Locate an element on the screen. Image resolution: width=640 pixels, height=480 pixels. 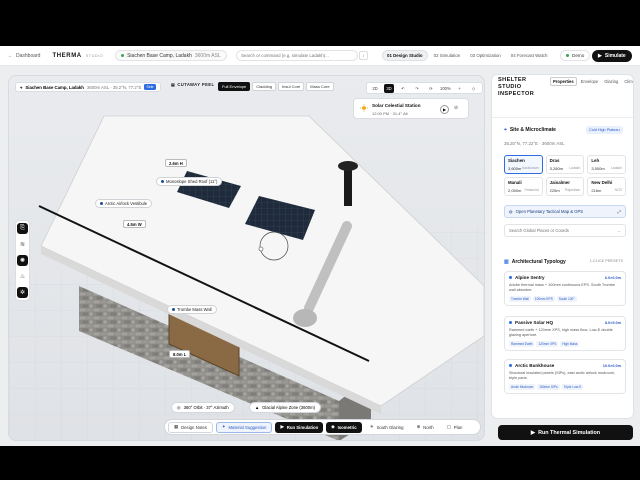
preset-chip: 160mm SIPs is located at coordinates (548, 387).